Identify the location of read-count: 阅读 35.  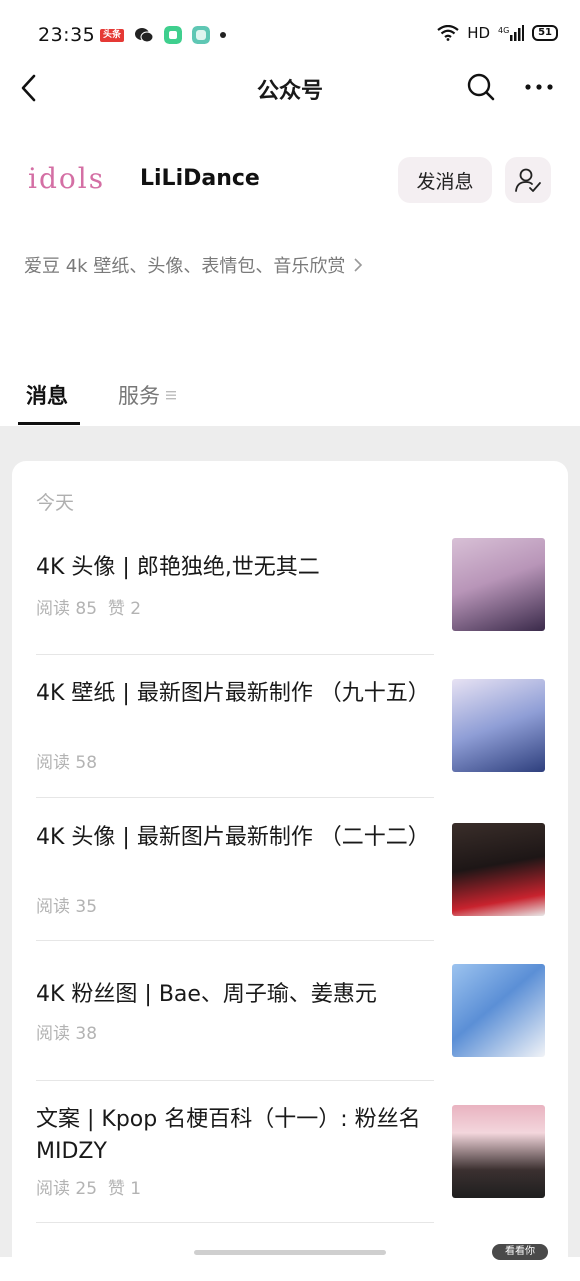
(67, 907).